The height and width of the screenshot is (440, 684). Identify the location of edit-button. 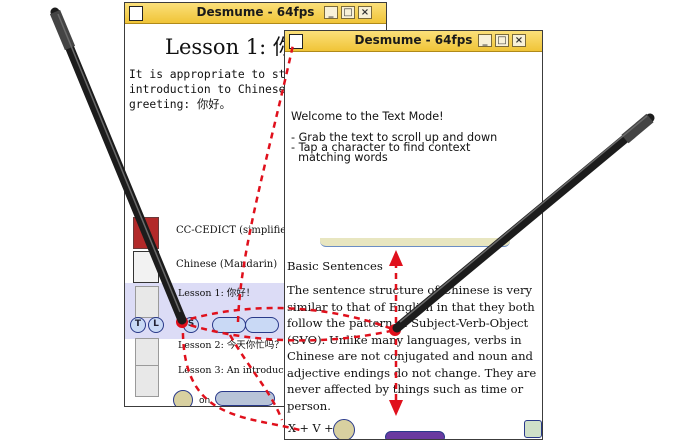
(262, 325).